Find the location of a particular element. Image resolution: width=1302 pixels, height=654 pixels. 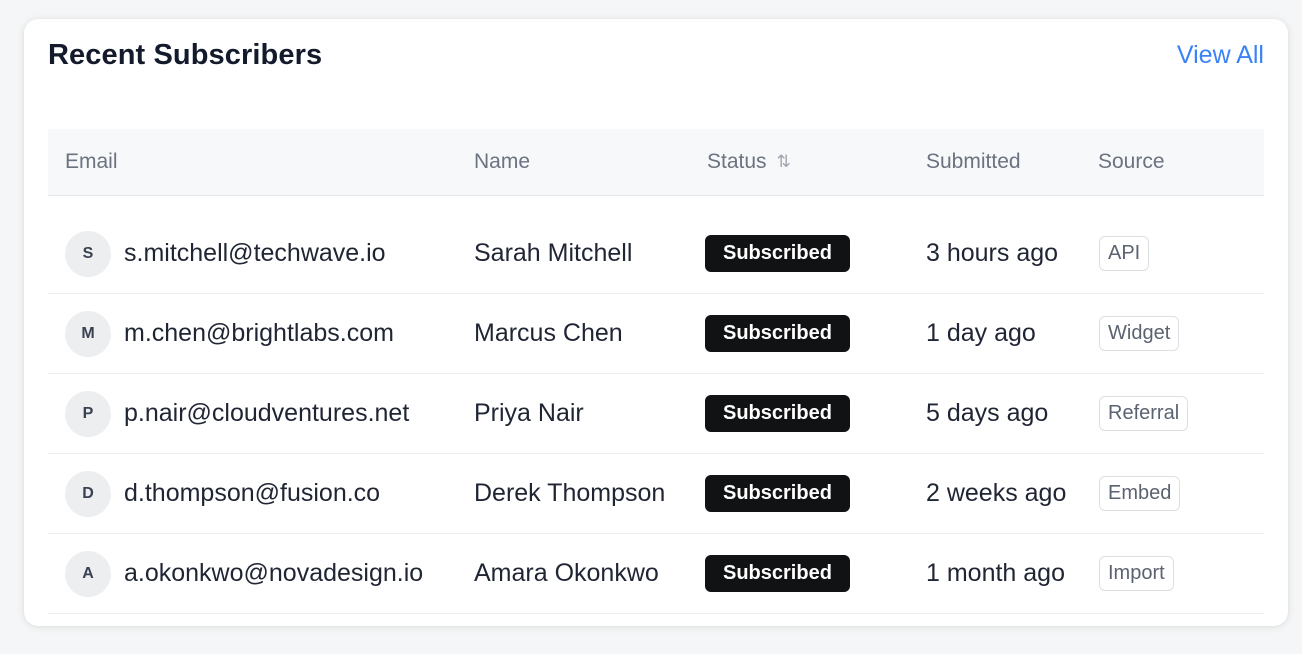

email-text: d.thompson@fusion.co is located at coordinates (252, 493).